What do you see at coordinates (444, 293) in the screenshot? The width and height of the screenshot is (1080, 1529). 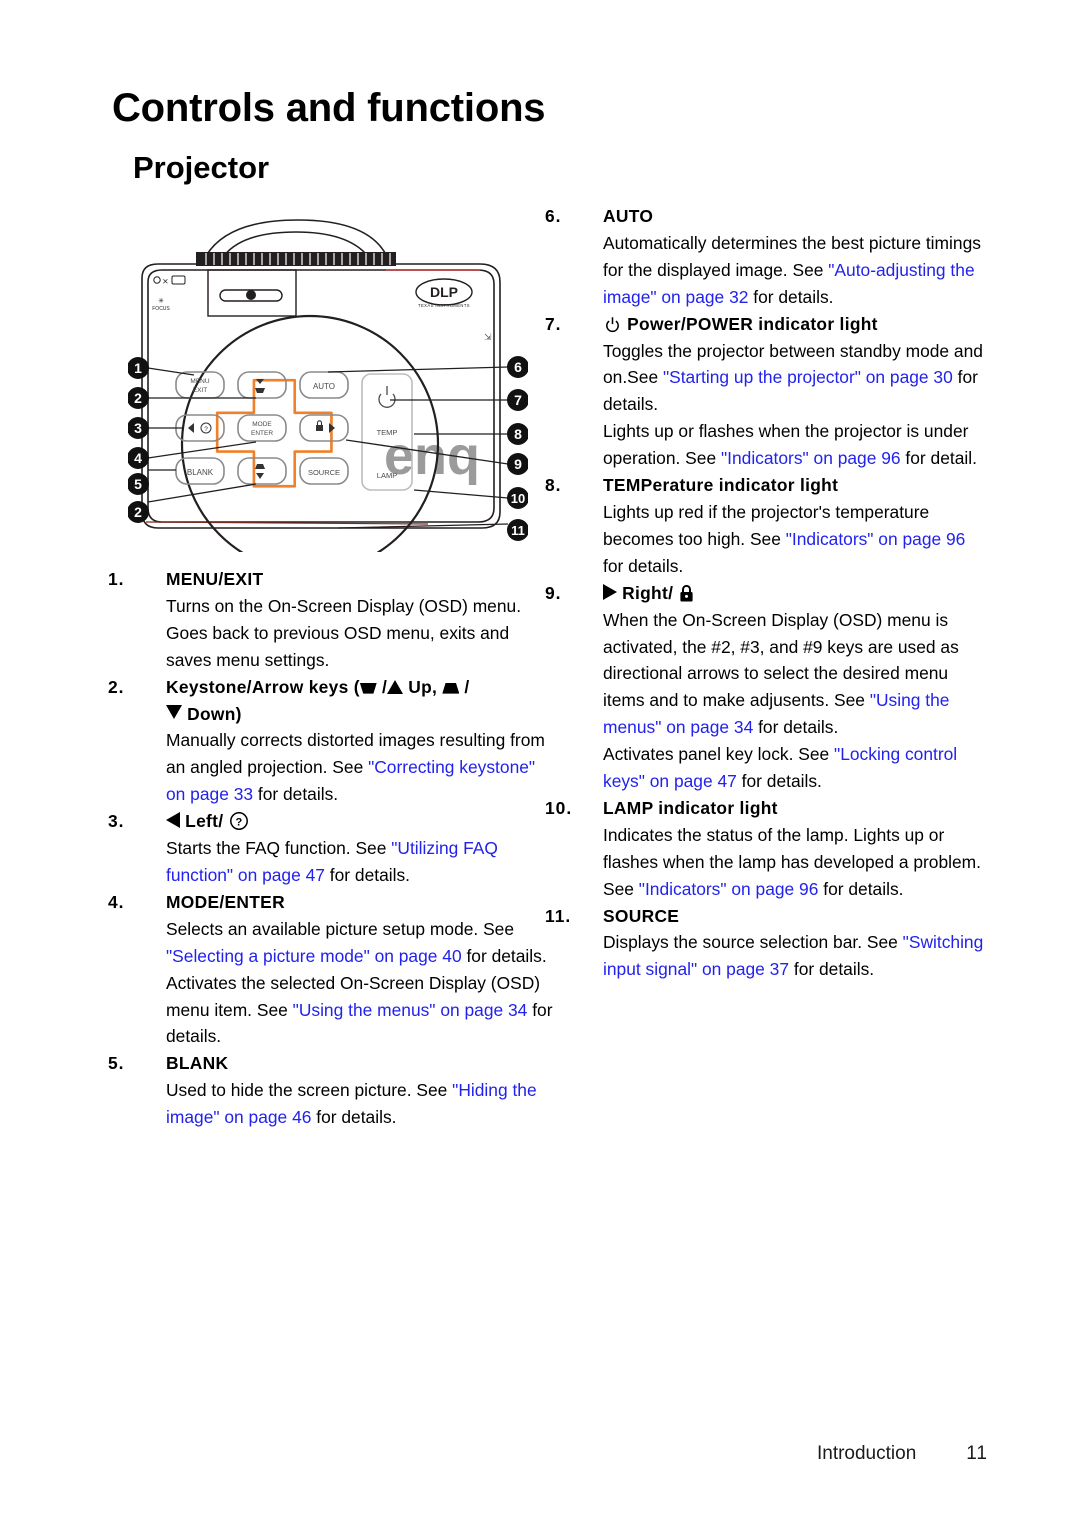 I see `dlp-logo: DLP TEXAS INSTRUMENTS` at bounding box center [444, 293].